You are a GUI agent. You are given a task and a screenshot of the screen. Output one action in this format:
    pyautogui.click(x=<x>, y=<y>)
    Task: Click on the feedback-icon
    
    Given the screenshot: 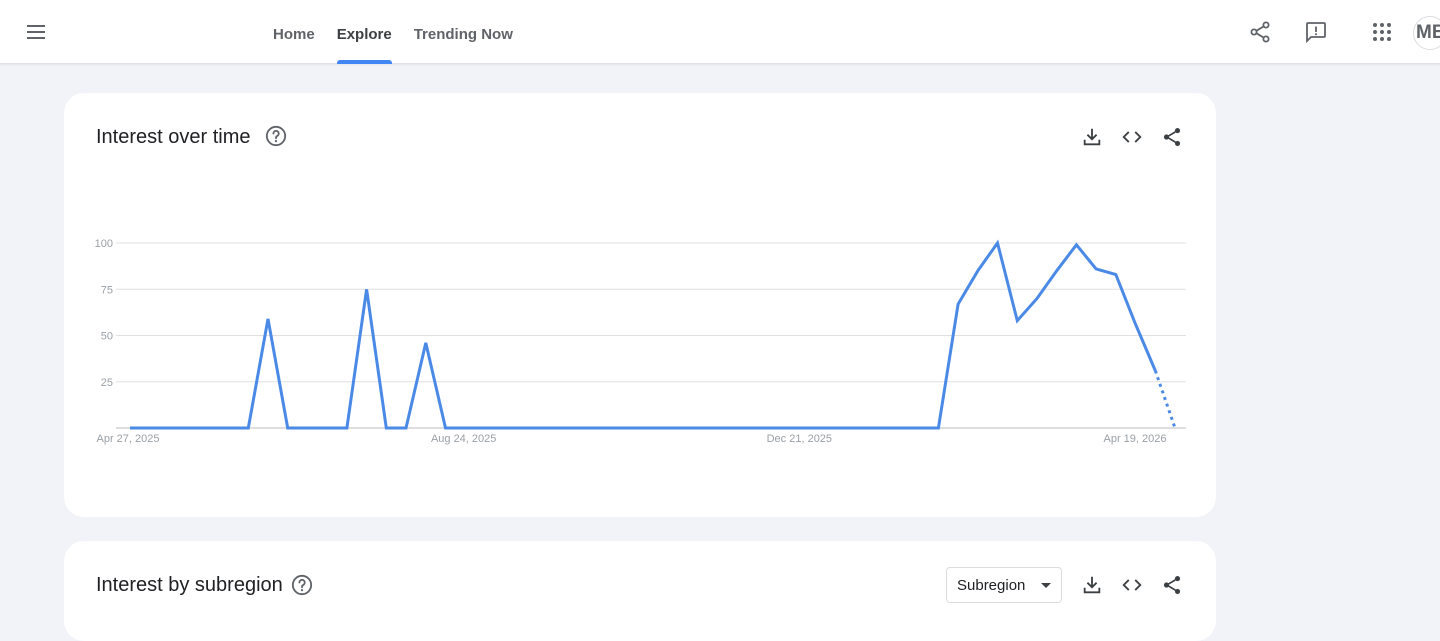 What is the action you would take?
    pyautogui.click(x=1316, y=32)
    